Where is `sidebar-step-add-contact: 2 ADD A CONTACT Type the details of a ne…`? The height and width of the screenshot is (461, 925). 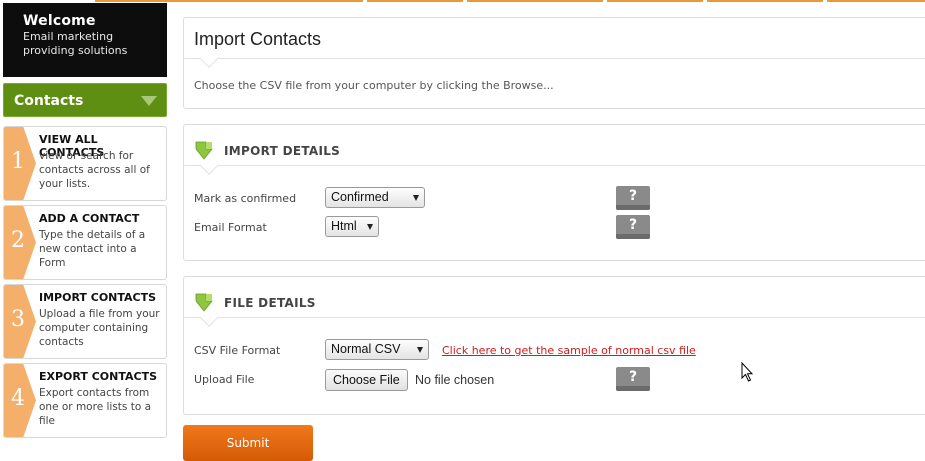
sidebar-step-add-contact: 2 ADD A CONTACT Type the details of a ne… is located at coordinates (85, 242).